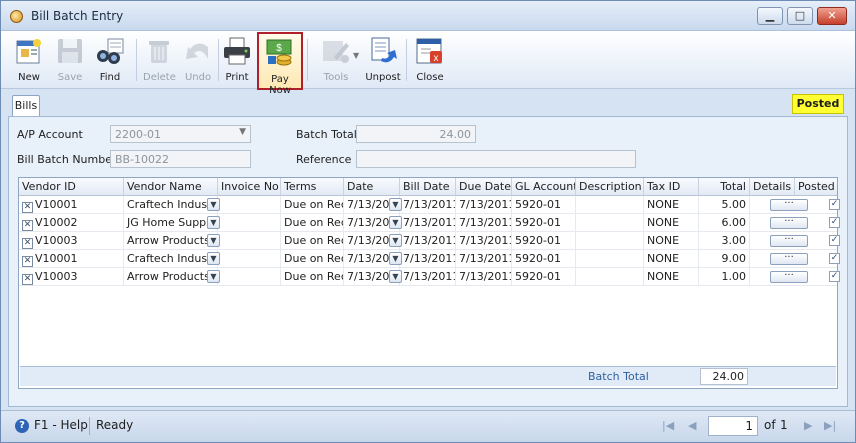 This screenshot has height=443, width=856. I want to click on batch-number-field: BB-10022, so click(180, 159).